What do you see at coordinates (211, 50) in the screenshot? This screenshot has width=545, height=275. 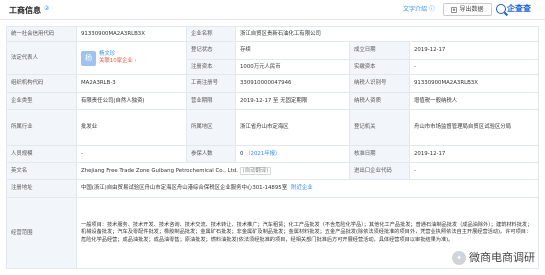 I see `status-label: 登记状态` at bounding box center [211, 50].